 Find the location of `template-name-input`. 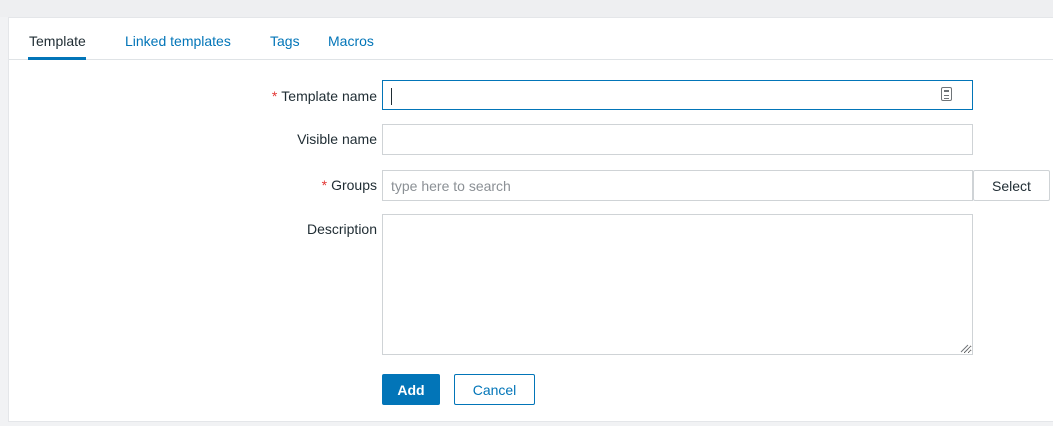

template-name-input is located at coordinates (677, 95).